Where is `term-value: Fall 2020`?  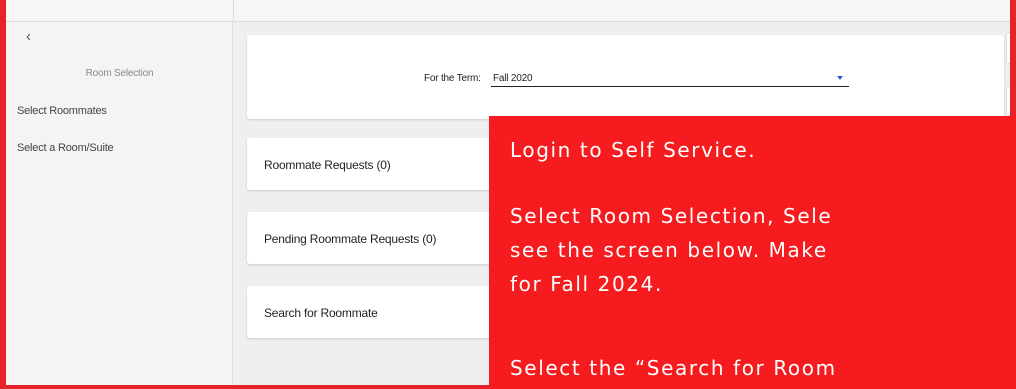 term-value: Fall 2020 is located at coordinates (513, 78).